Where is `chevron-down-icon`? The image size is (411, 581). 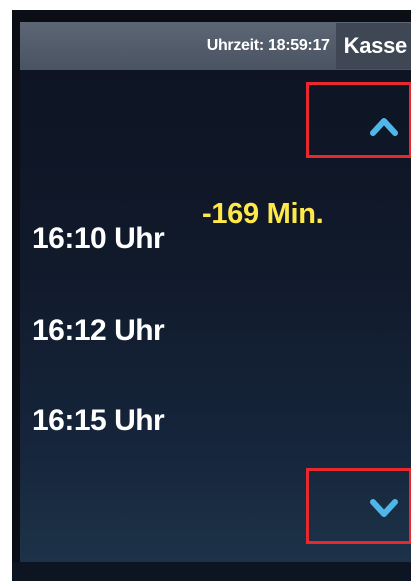
chevron-down-icon is located at coordinates (384, 508).